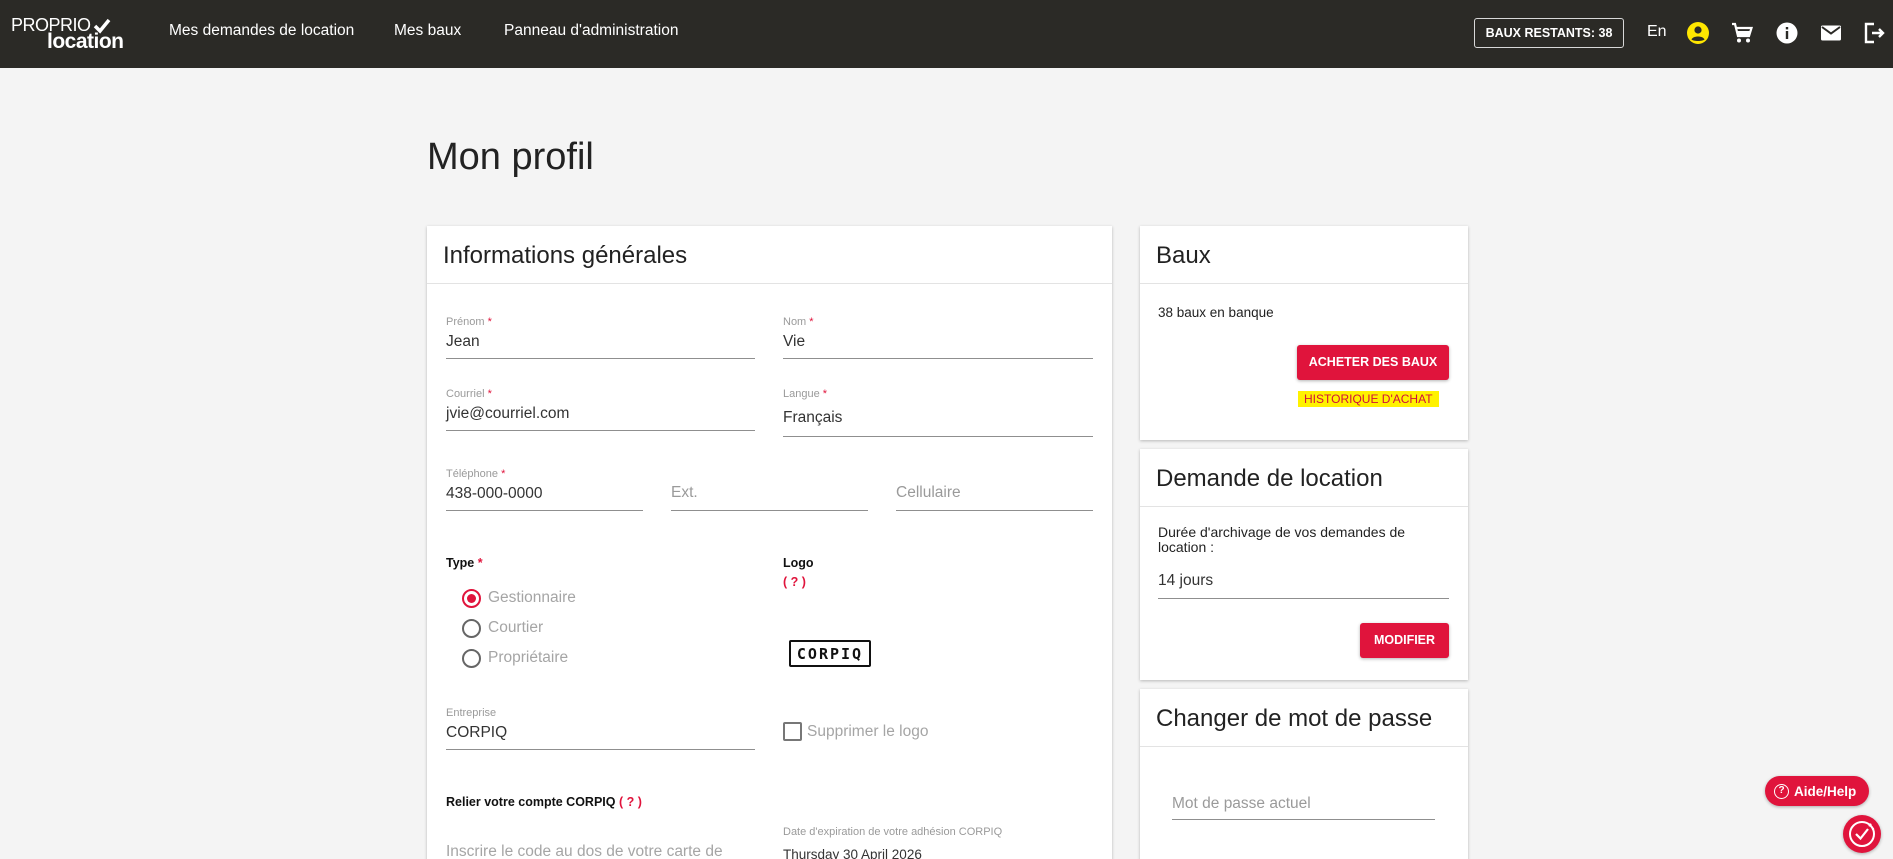 This screenshot has height=859, width=1893. Describe the element at coordinates (544, 494) in the screenshot. I see `telephone-value: 438-000-0000` at that location.